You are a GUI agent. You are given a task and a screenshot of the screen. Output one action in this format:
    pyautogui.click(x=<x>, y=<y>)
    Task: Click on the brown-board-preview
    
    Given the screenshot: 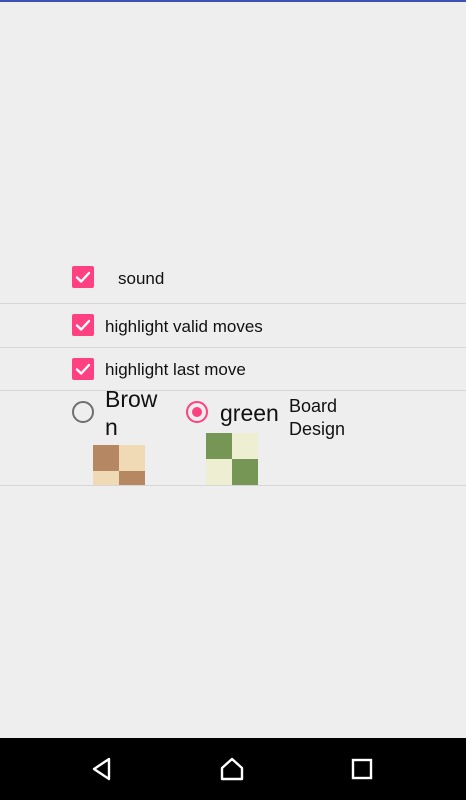 What is the action you would take?
    pyautogui.click(x=119, y=465)
    